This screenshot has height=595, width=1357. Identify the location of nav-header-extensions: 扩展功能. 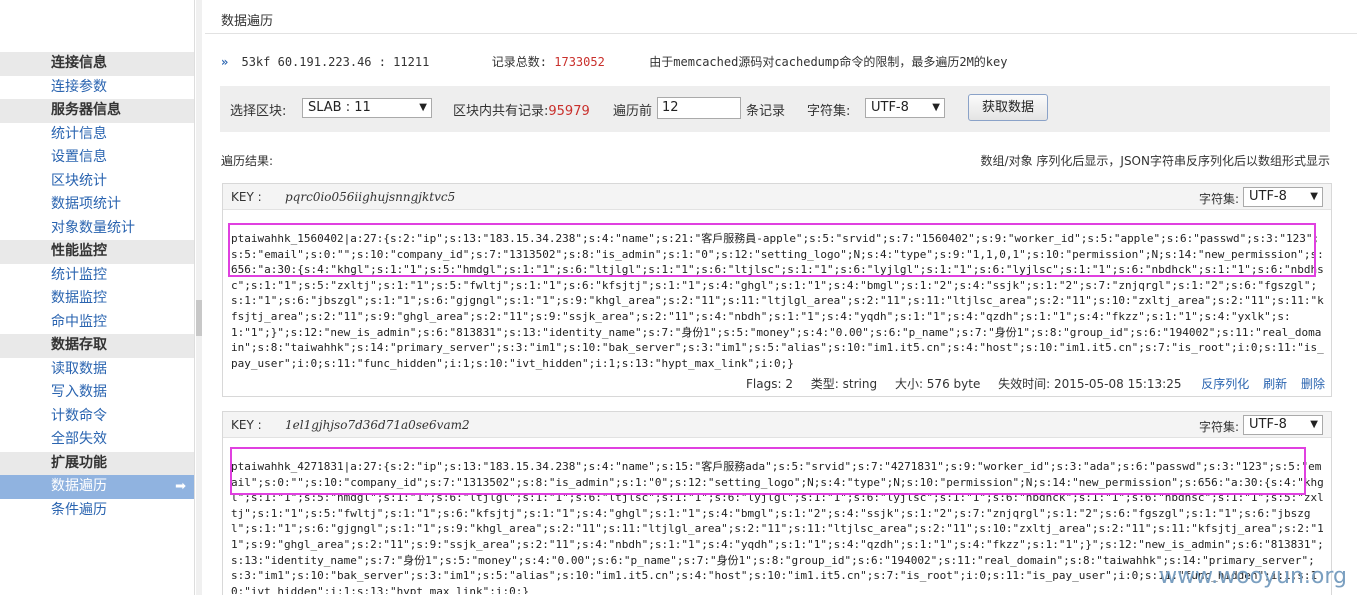
(97, 463).